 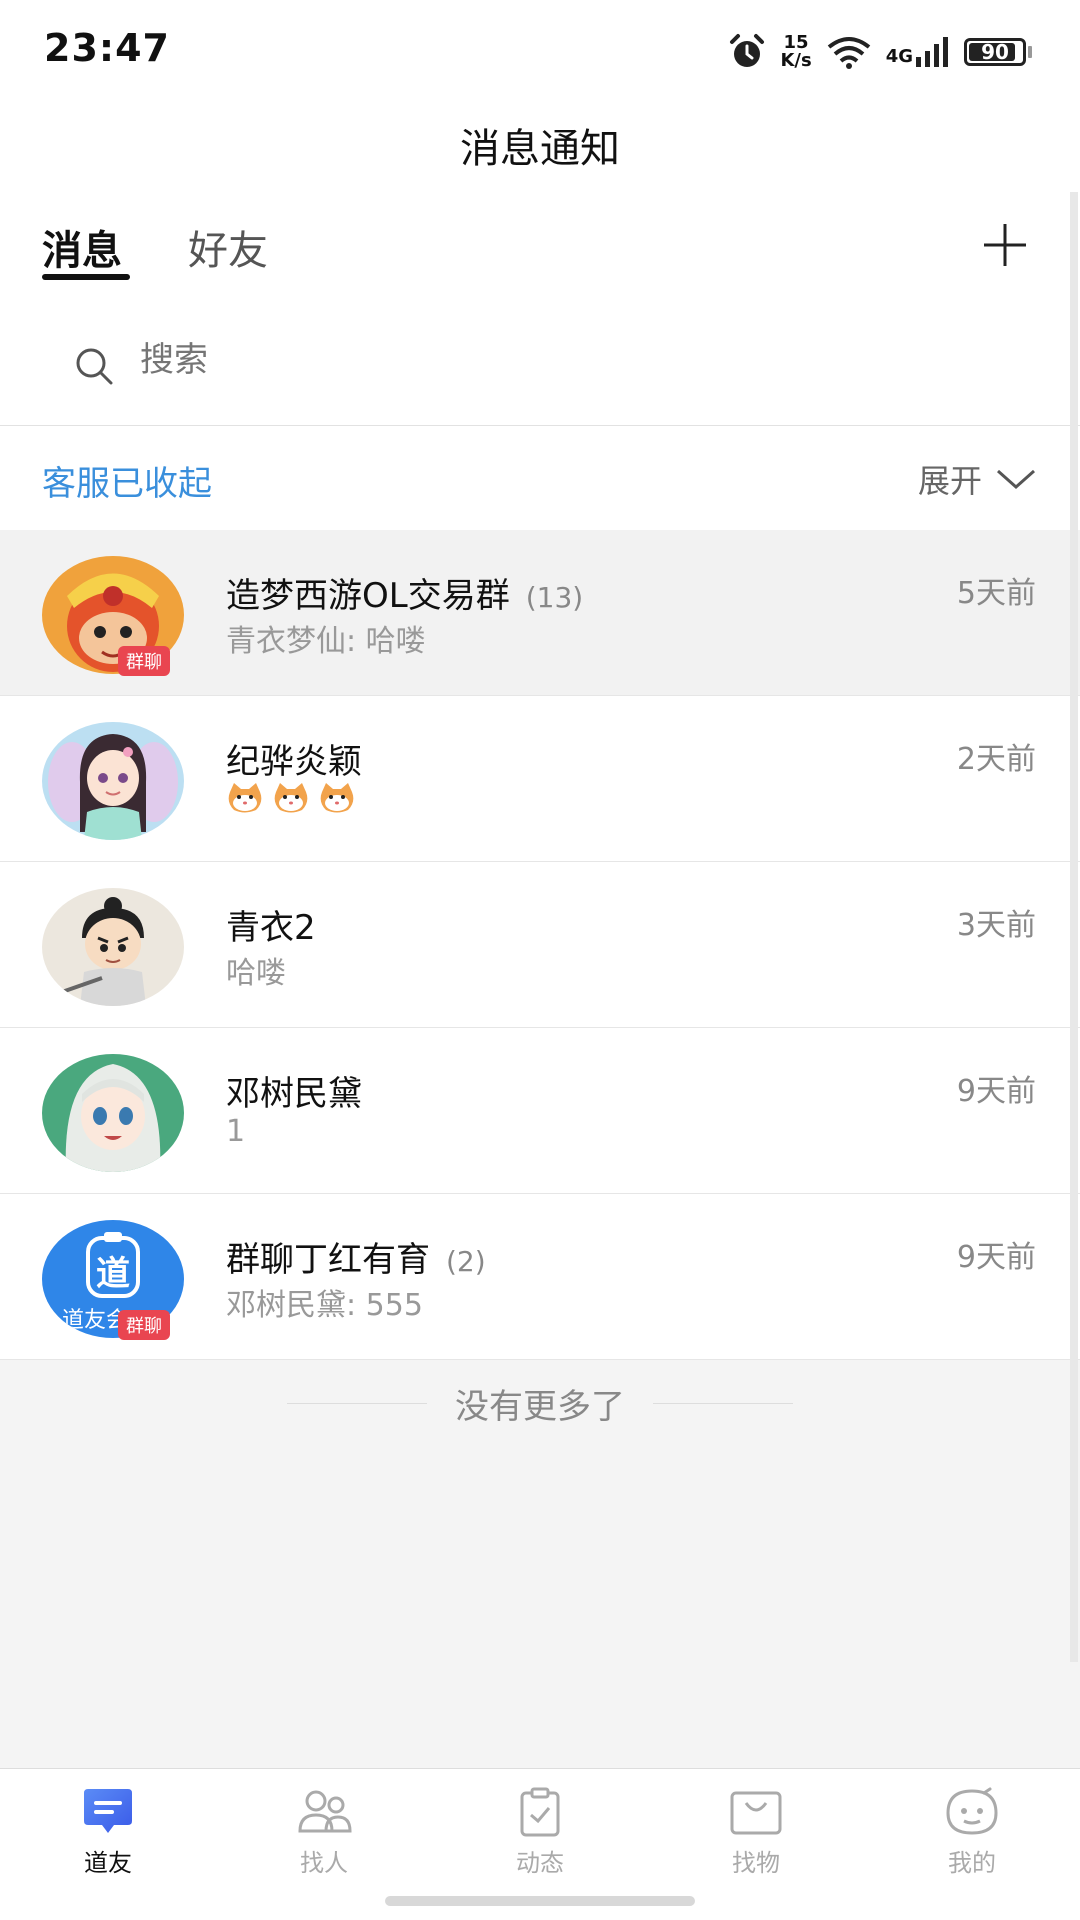 I want to click on chat-name: 青衣2, so click(x=271, y=928).